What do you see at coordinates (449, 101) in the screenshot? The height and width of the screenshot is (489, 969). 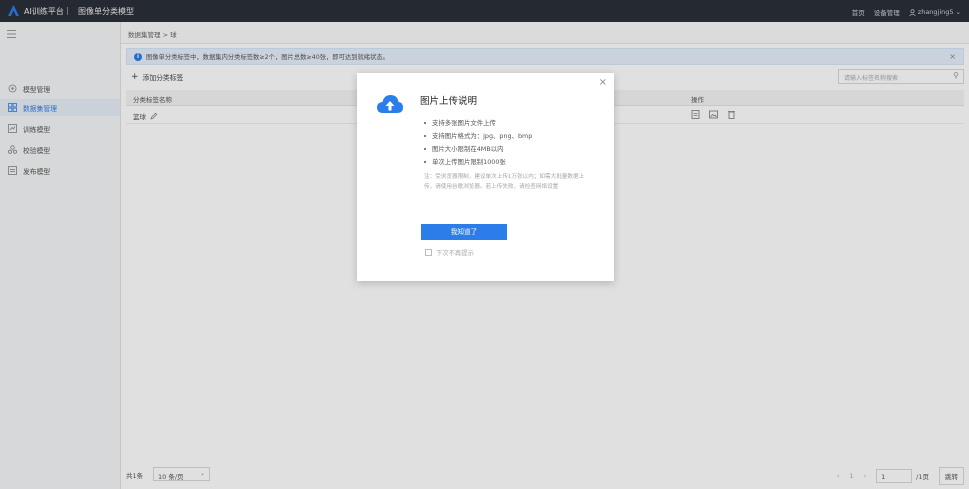 I see `dialog-title: 图片上传说明` at bounding box center [449, 101].